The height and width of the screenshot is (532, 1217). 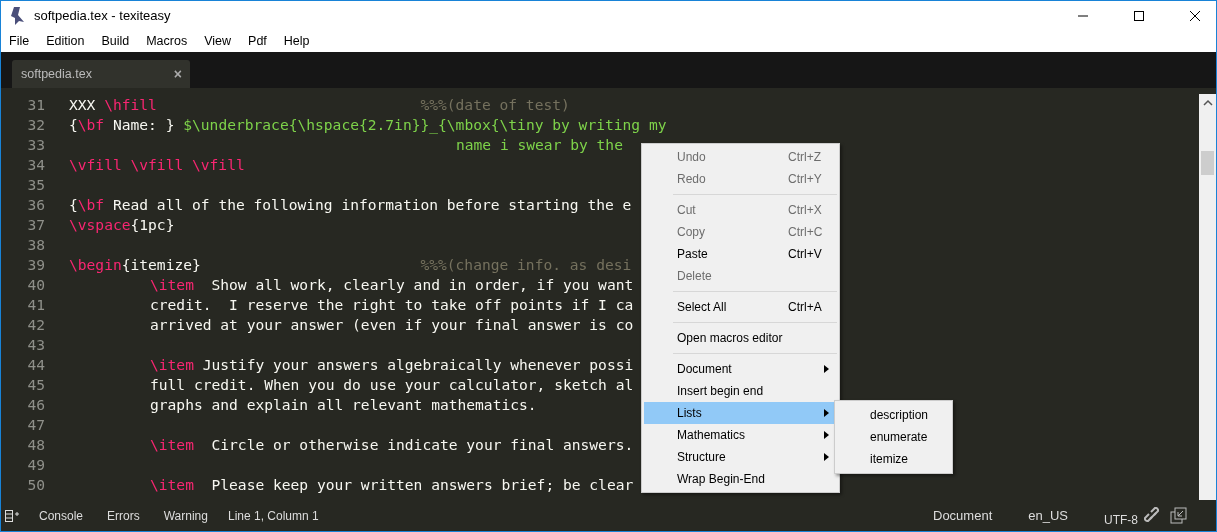 What do you see at coordinates (539, 144) in the screenshot?
I see `code-line: name i swear by the` at bounding box center [539, 144].